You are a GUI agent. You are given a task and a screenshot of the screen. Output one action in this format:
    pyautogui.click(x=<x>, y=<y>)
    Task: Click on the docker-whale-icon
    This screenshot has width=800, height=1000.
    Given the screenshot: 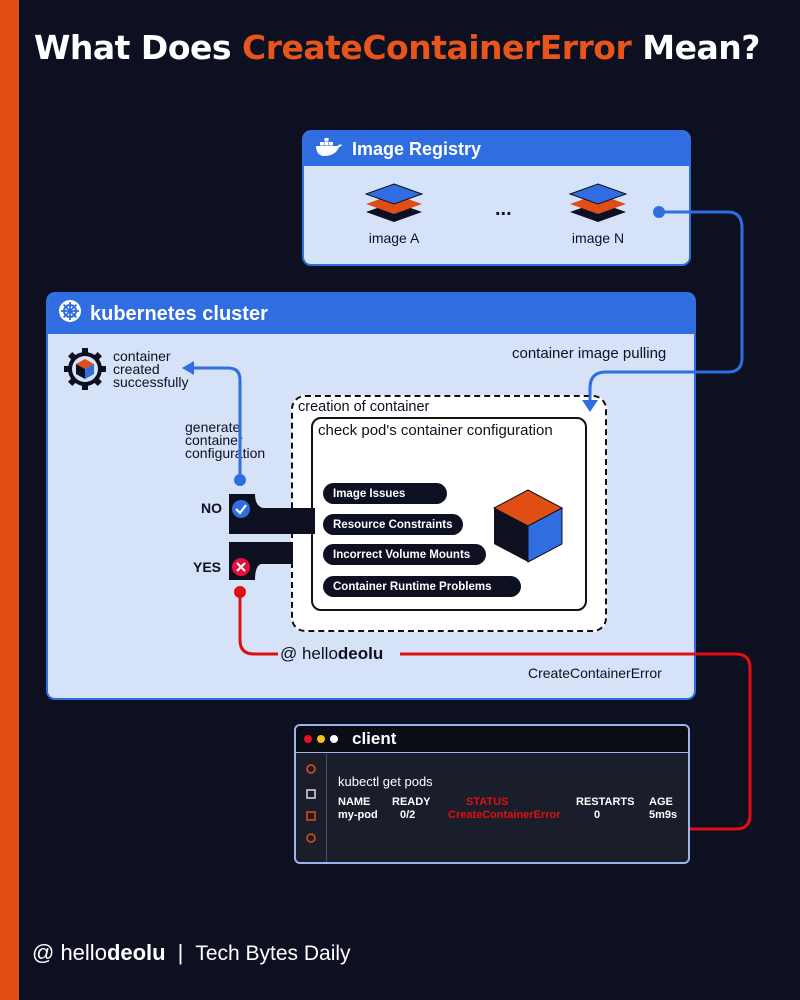 What is the action you would take?
    pyautogui.click(x=329, y=149)
    